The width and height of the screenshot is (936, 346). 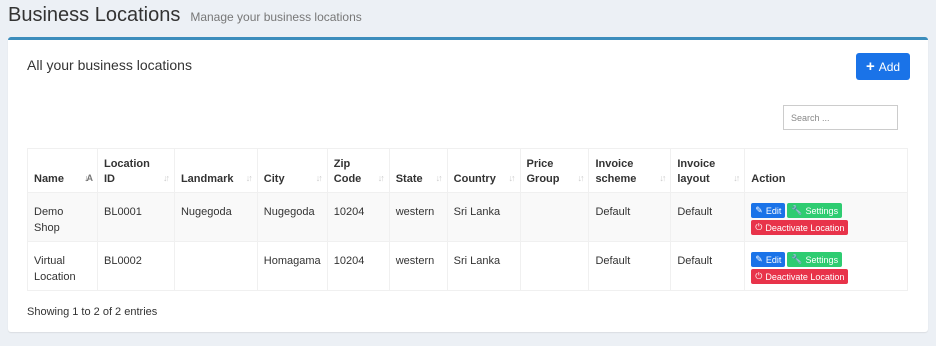 What do you see at coordinates (358, 170) in the screenshot?
I see `column-header-zip-code: Zip Code ↓↑` at bounding box center [358, 170].